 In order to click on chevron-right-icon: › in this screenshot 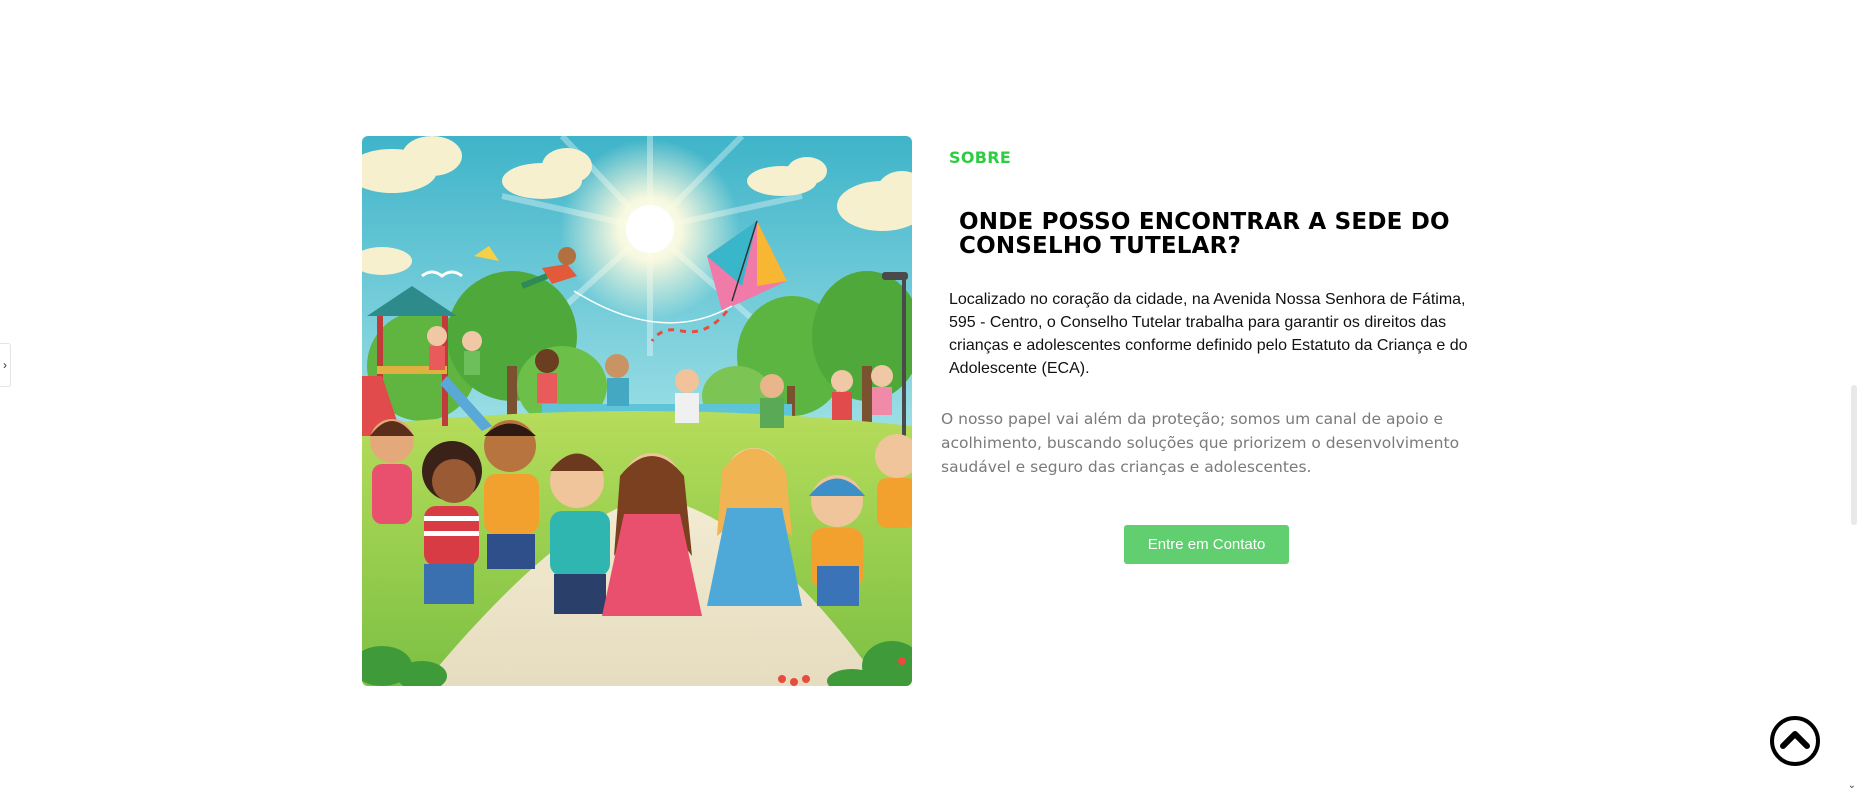, I will do `click(5, 365)`.